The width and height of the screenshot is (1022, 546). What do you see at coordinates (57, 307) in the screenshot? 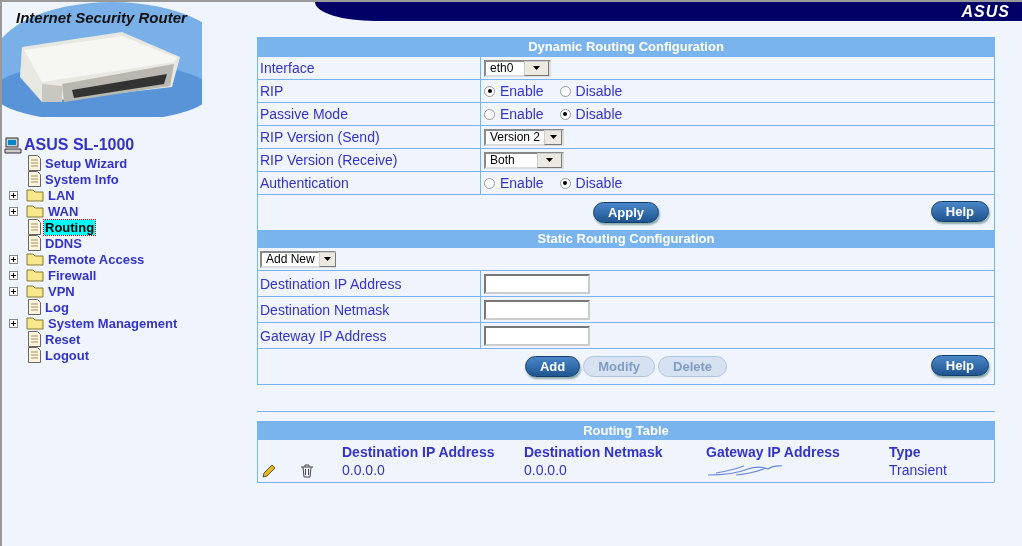
I see `nav-link: Log` at bounding box center [57, 307].